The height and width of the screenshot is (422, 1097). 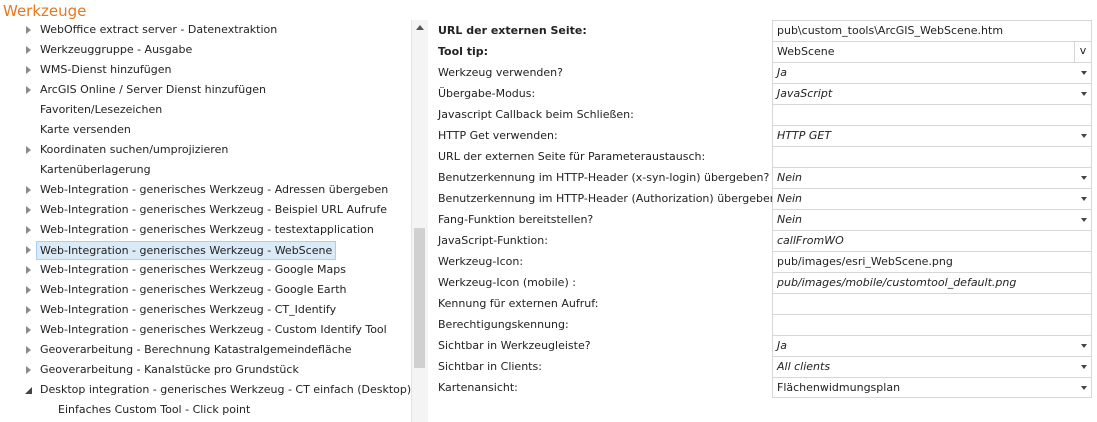 I want to click on property-select: JavaScript, so click(x=932, y=93).